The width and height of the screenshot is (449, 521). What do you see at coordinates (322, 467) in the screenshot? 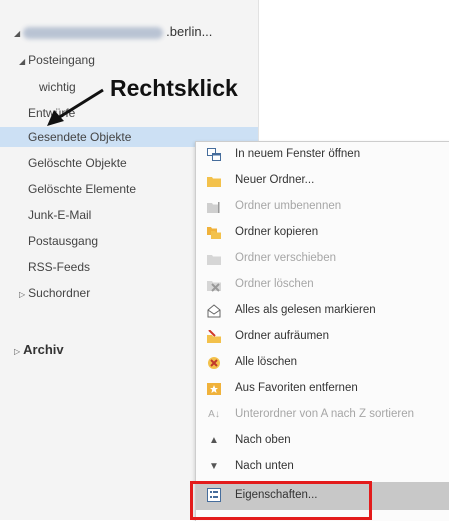
I see `menu-item-move-down: ▼ Nach unten` at bounding box center [322, 467].